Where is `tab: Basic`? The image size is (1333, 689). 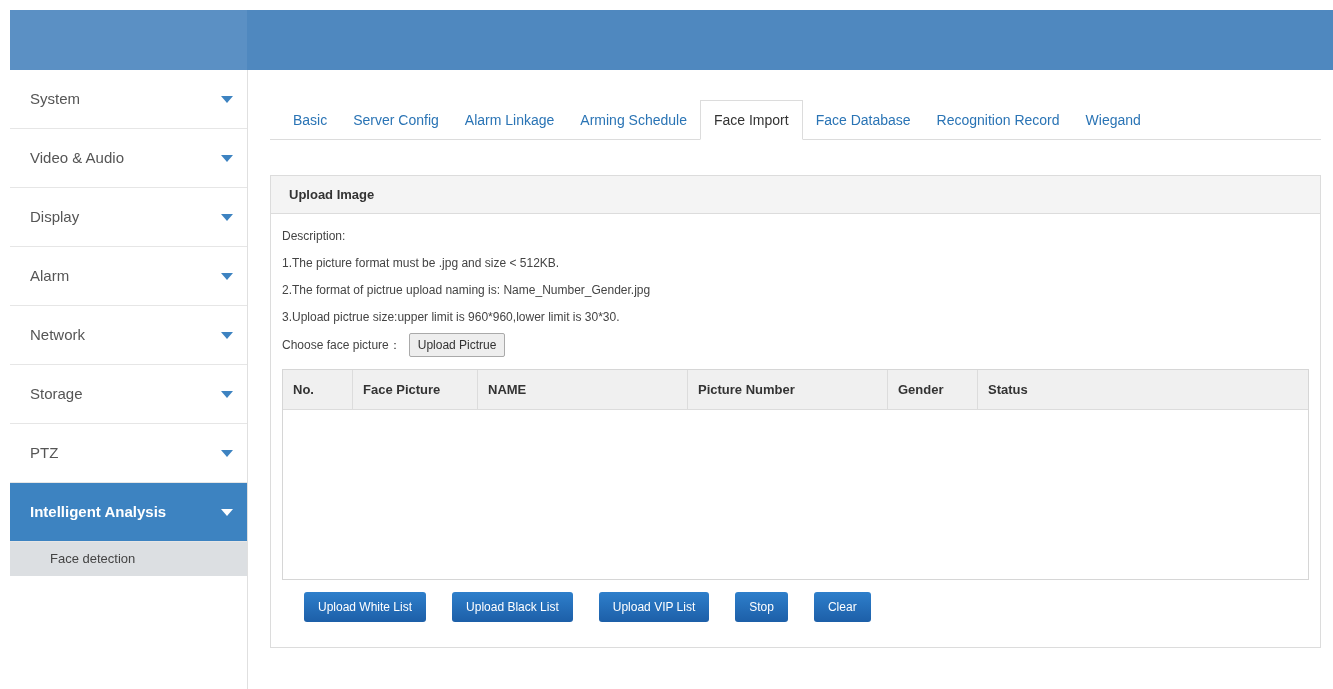
tab: Basic is located at coordinates (310, 120).